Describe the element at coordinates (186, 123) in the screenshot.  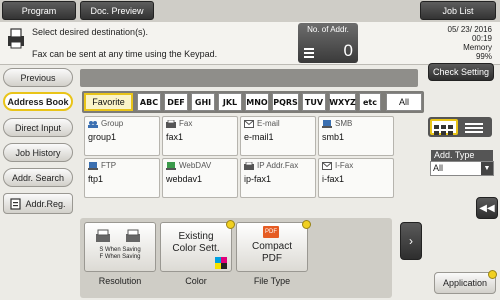
I see `destination-type: Fax` at that location.